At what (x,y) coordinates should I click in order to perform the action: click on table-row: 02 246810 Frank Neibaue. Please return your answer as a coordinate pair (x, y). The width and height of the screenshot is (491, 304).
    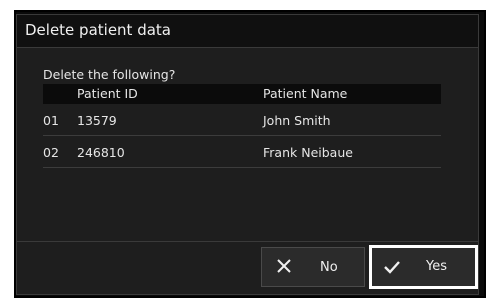
    Looking at the image, I should click on (242, 152).